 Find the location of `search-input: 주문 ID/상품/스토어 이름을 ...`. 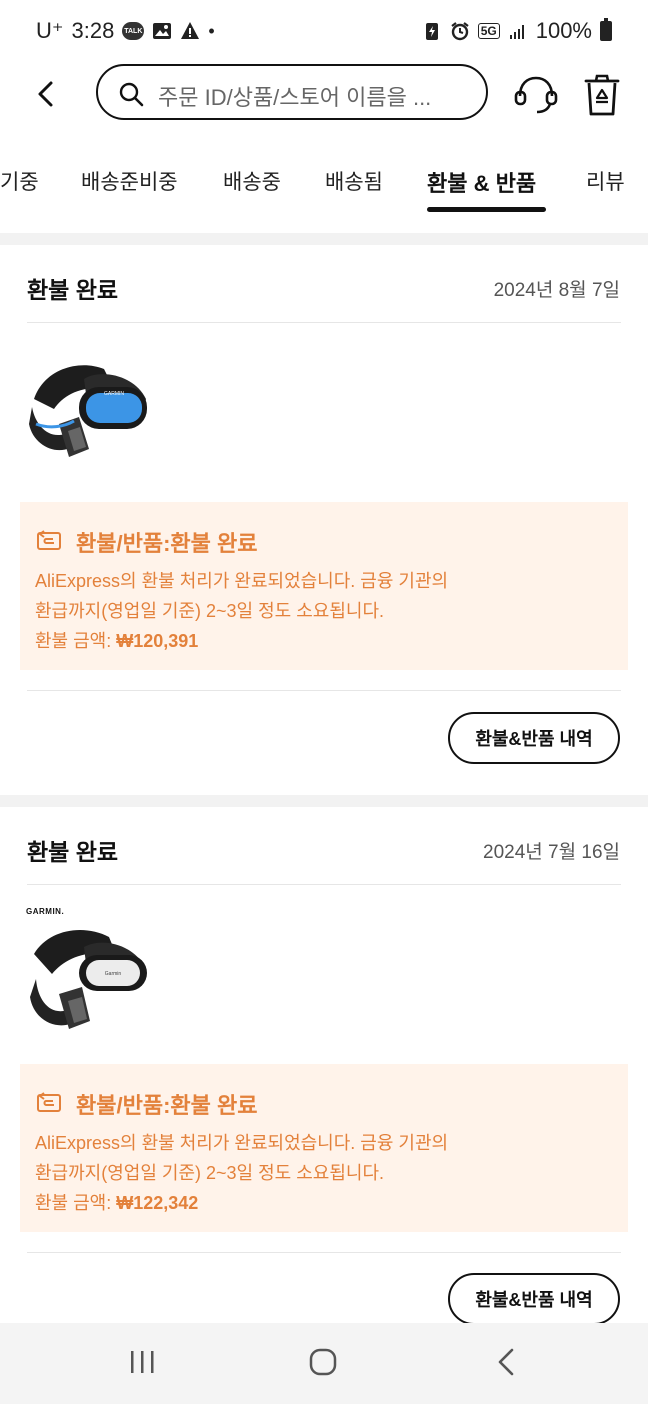

search-input: 주문 ID/상품/스토어 이름을 ... is located at coordinates (292, 92).